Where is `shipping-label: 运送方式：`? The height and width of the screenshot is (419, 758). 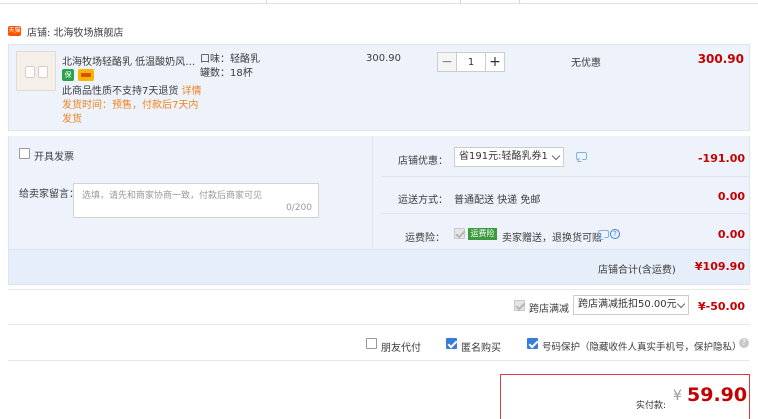 shipping-label: 运送方式： is located at coordinates (423, 200).